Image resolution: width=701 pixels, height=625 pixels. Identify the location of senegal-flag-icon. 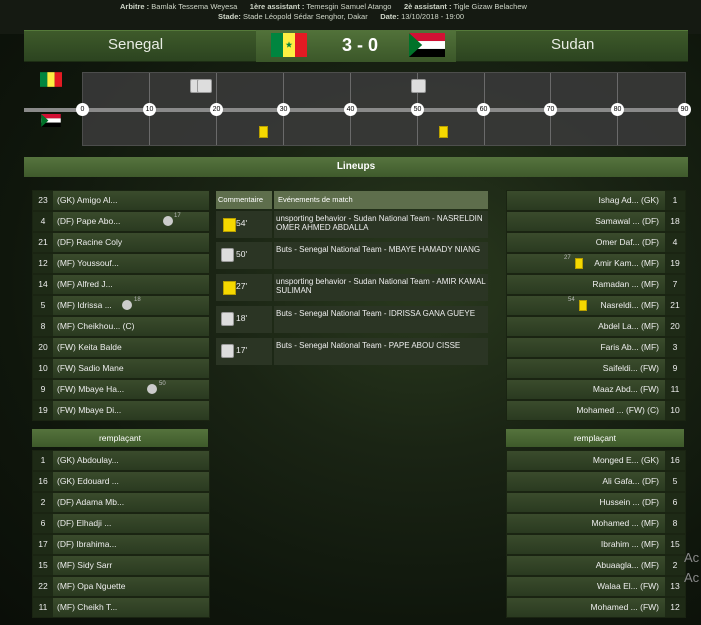
(289, 45).